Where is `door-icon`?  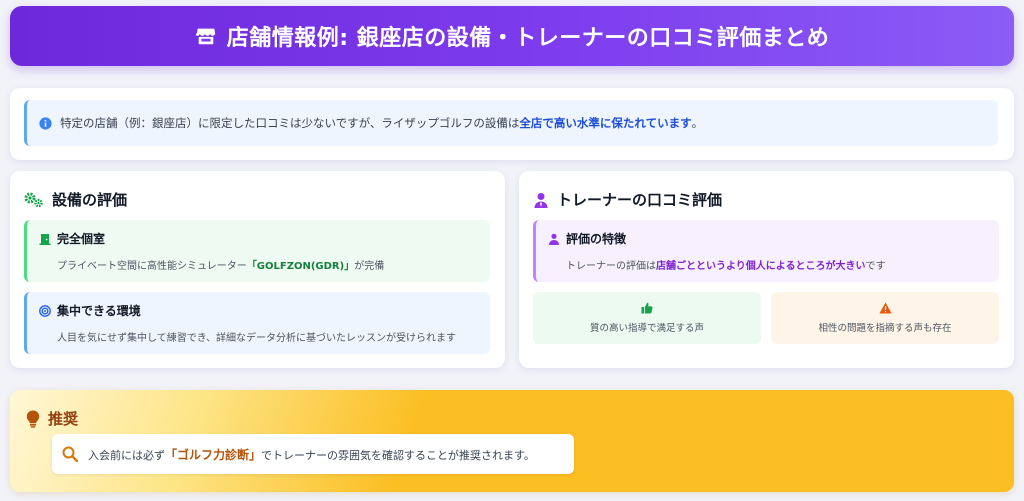 door-icon is located at coordinates (45, 239).